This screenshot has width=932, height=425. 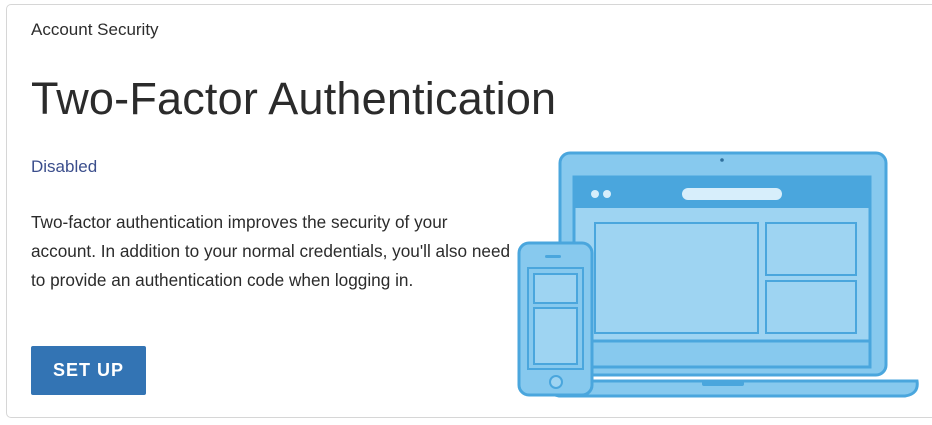 I want to click on set-up-button: SET UP, so click(x=88, y=370).